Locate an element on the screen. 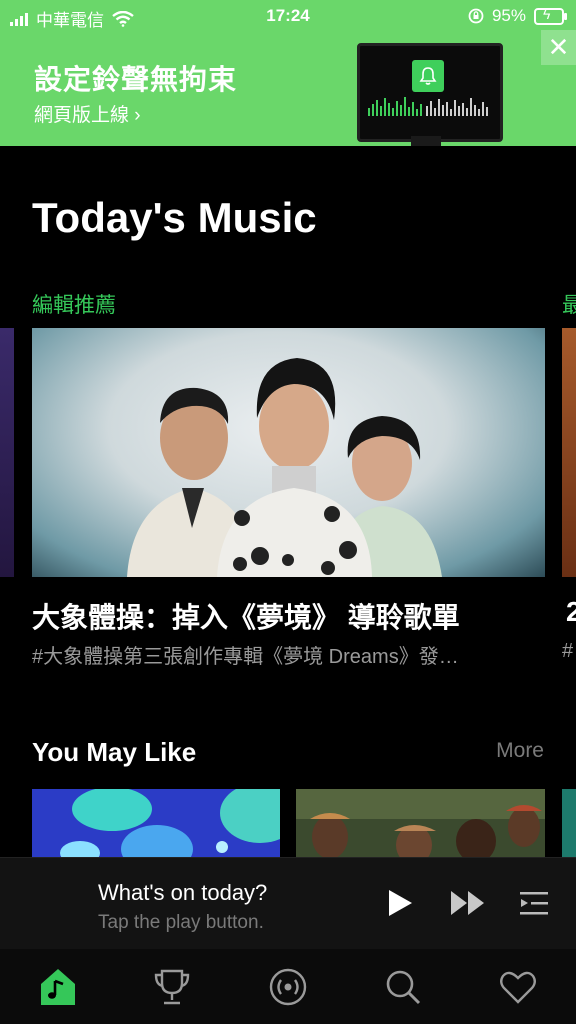  status-bar: 中華電信 17:24 95% ϟ is located at coordinates (288, 17).